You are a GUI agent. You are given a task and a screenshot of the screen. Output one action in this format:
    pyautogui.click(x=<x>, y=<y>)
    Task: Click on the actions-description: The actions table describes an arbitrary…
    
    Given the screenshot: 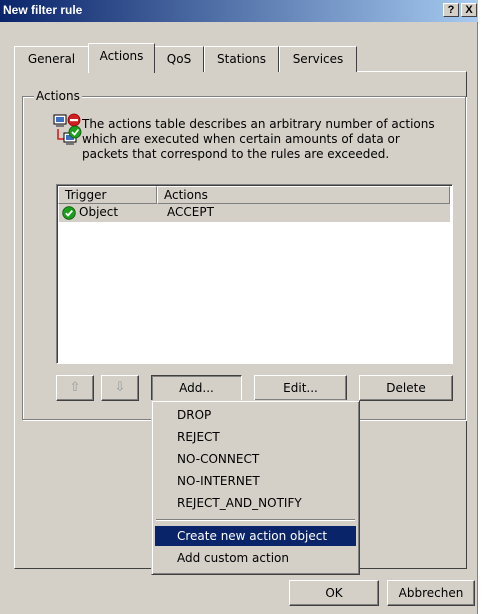 What is the action you would take?
    pyautogui.click(x=258, y=139)
    